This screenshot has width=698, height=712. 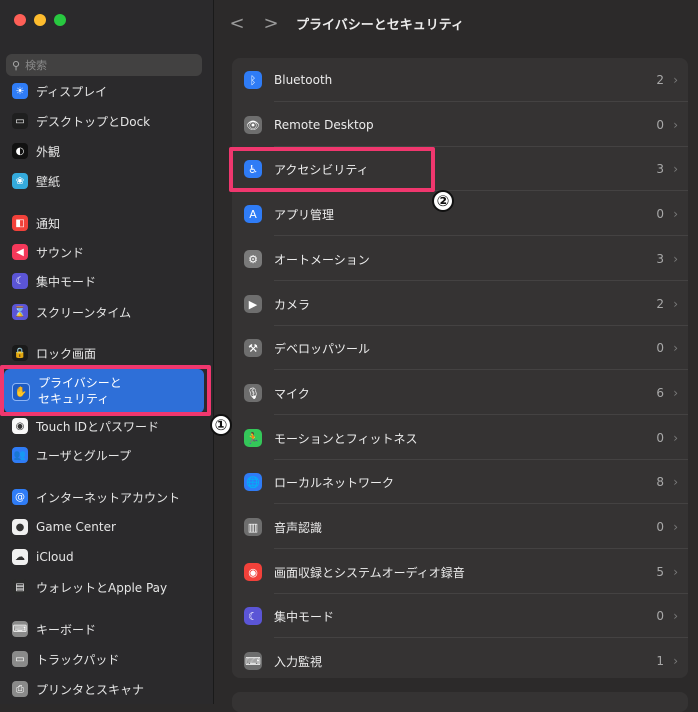 I want to click on minimize-window-button, so click(x=40, y=20).